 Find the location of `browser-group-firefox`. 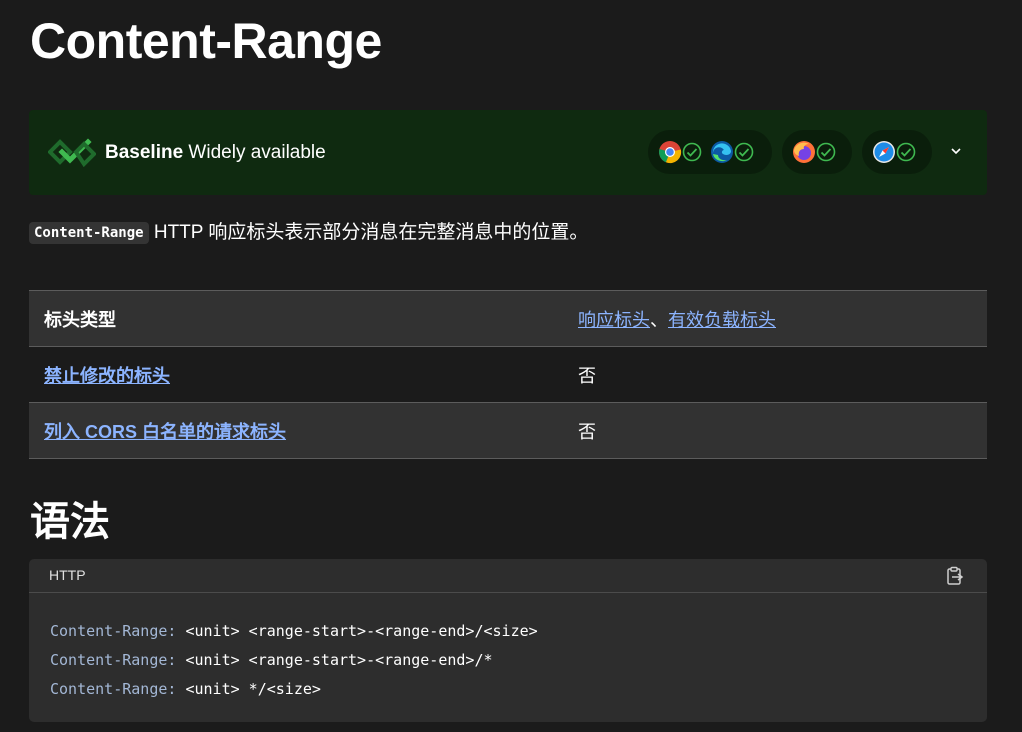

browser-group-firefox is located at coordinates (817, 152).